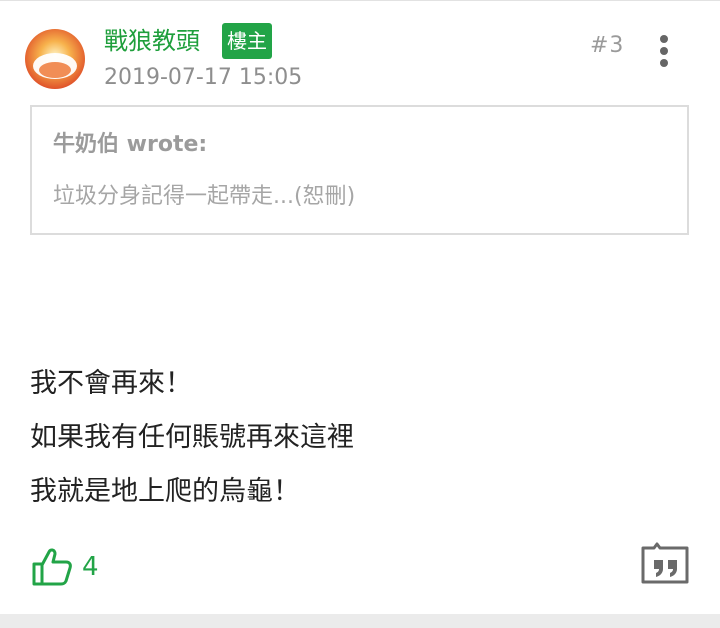  I want to click on post-body-line: 我不會再來！, so click(111, 383).